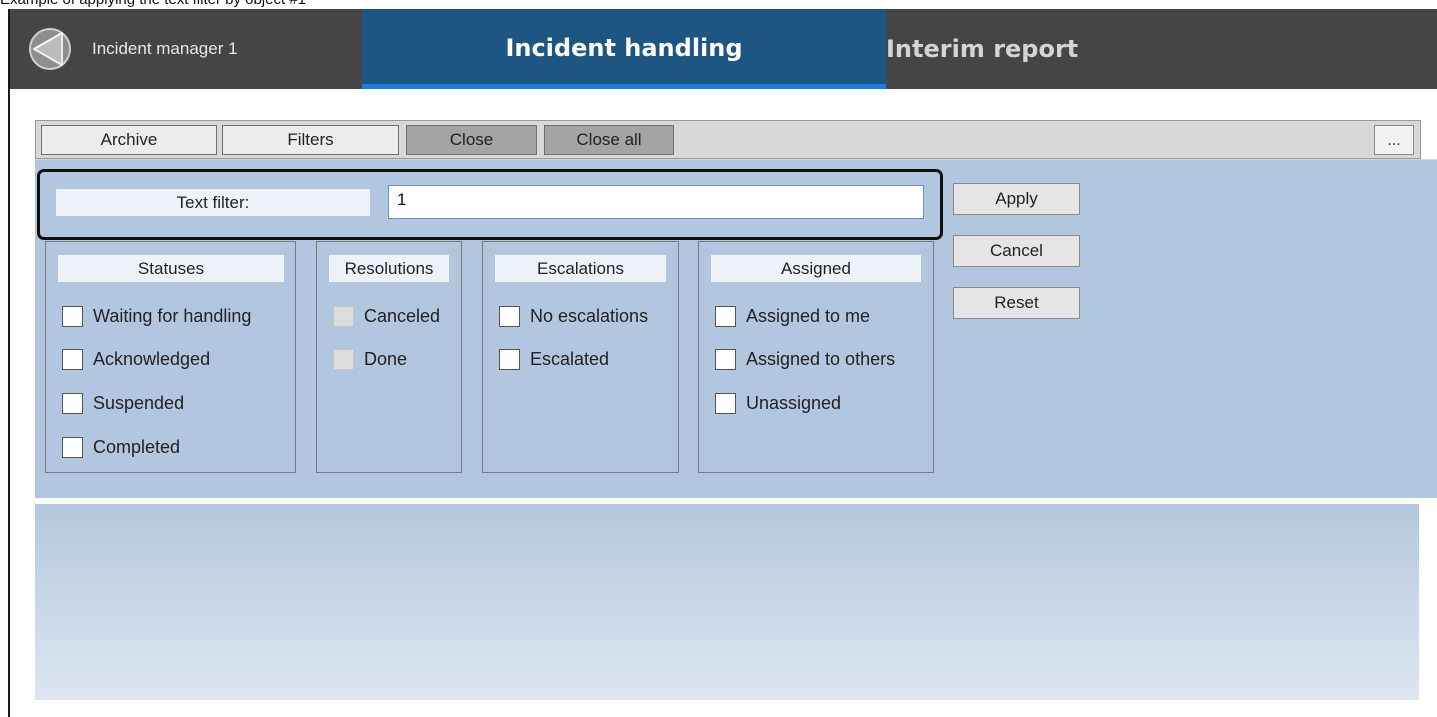 This screenshot has width=1437, height=717. I want to click on app-title: Incident manager 1, so click(165, 48).